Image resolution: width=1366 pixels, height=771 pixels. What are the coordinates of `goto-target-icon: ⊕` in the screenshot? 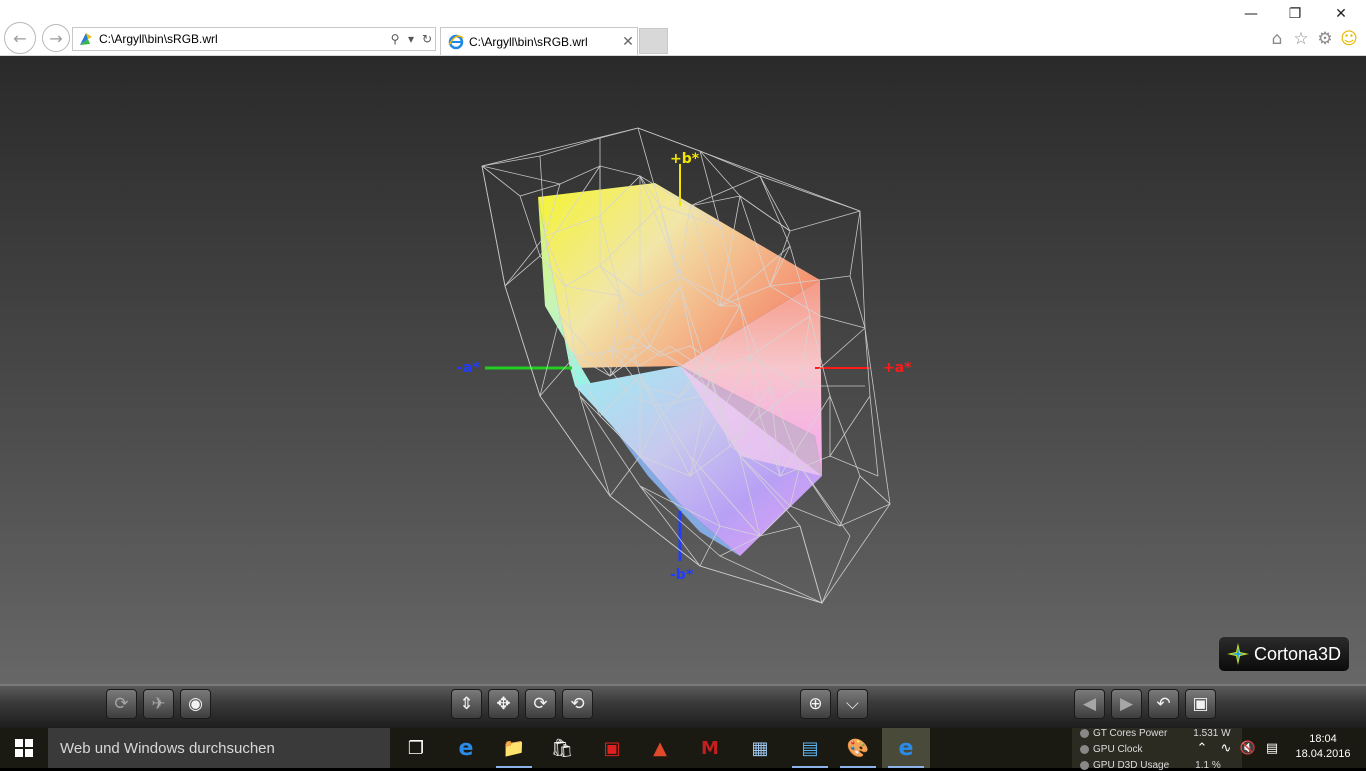 It's located at (815, 704).